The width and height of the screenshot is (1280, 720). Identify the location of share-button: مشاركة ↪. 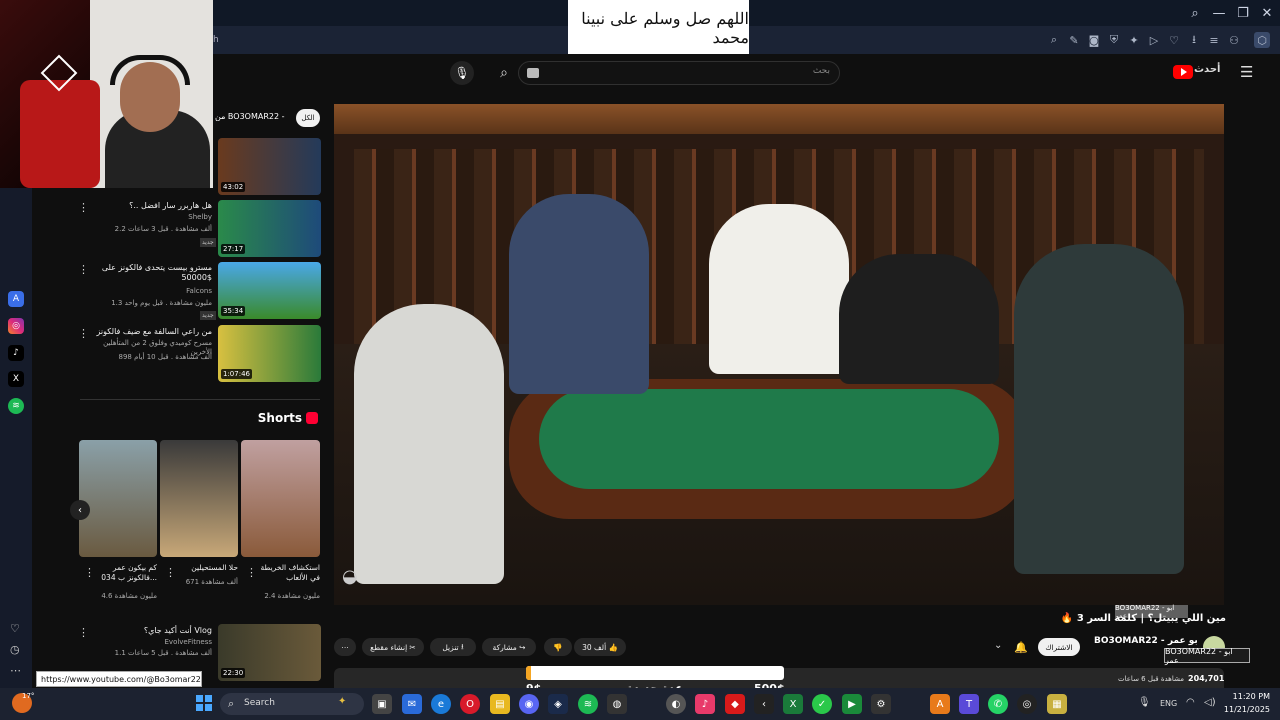
(509, 647).